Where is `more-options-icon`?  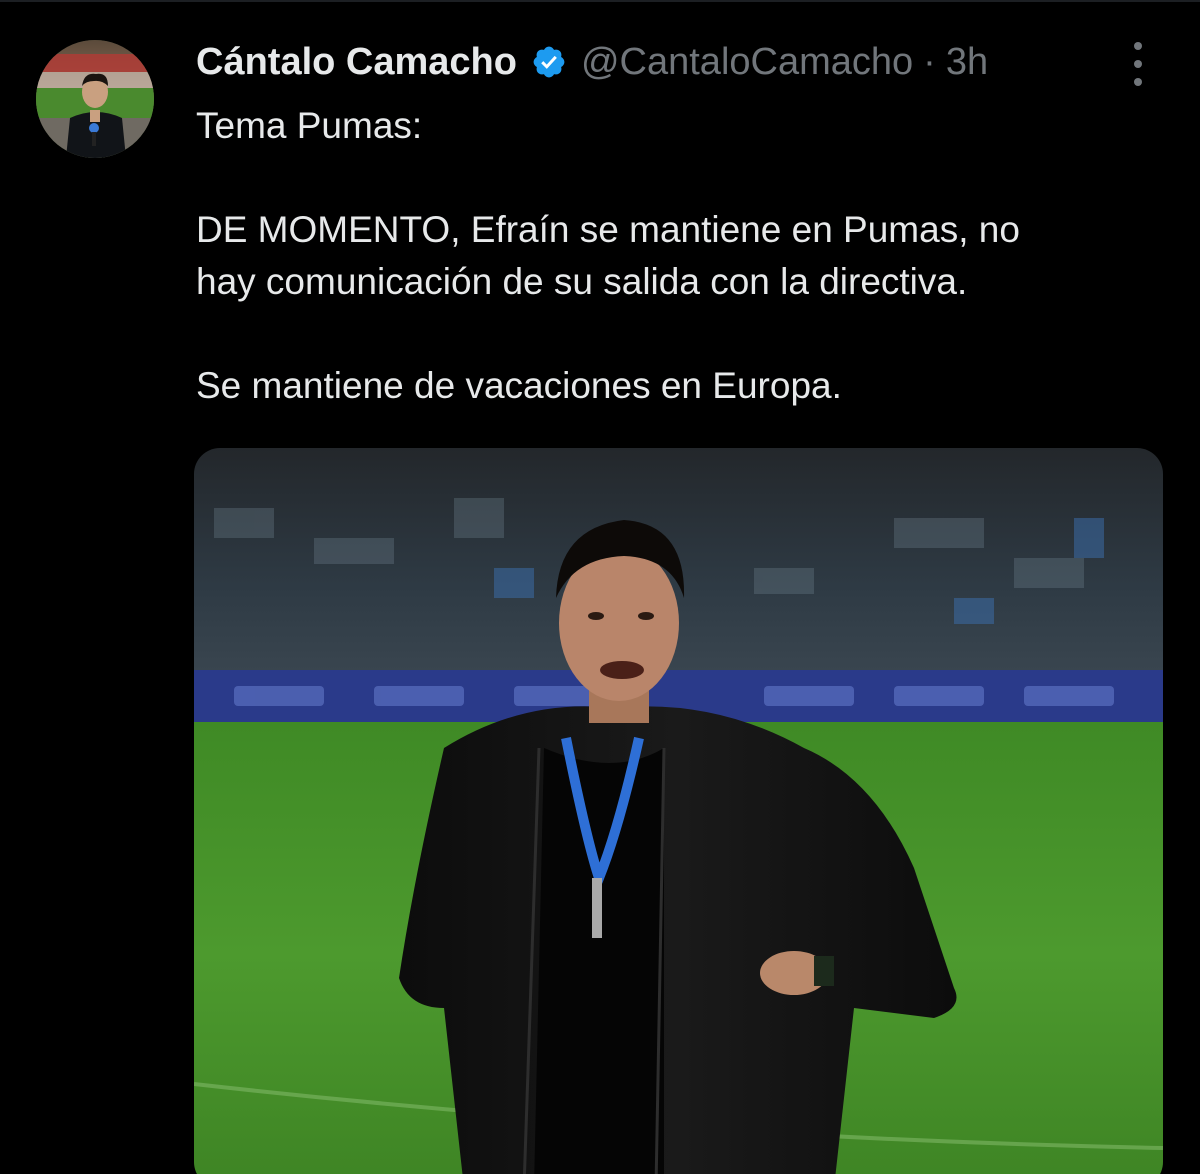 more-options-icon is located at coordinates (1138, 64).